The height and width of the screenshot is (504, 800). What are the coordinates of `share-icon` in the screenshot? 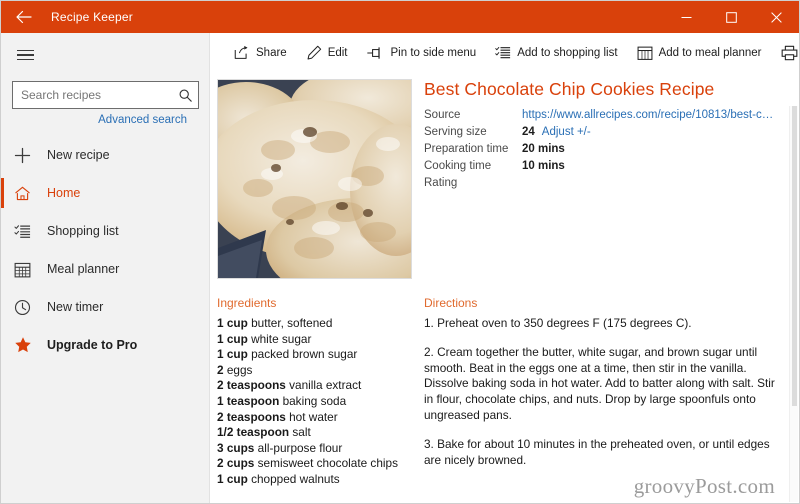 It's located at (242, 52).